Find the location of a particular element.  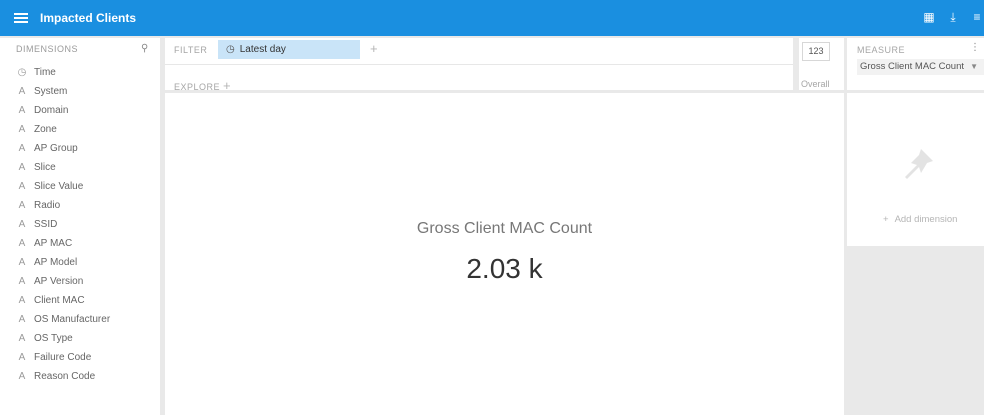

measure-menu-icon: ⋮ is located at coordinates (975, 47).